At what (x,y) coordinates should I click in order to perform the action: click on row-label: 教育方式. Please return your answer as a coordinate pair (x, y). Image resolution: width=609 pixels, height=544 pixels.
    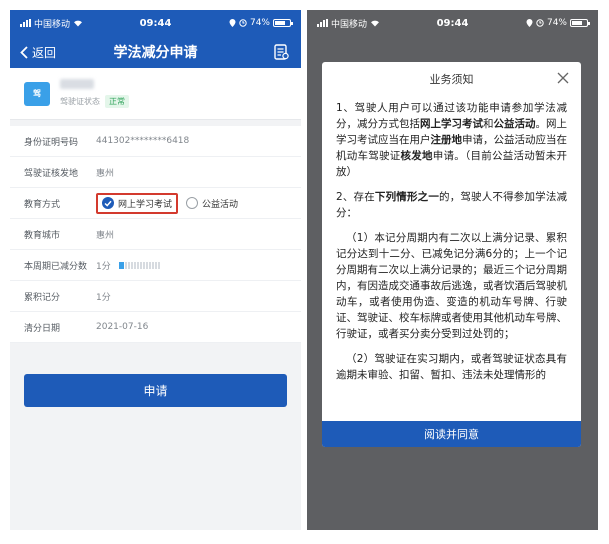
    Looking at the image, I should click on (42, 204).